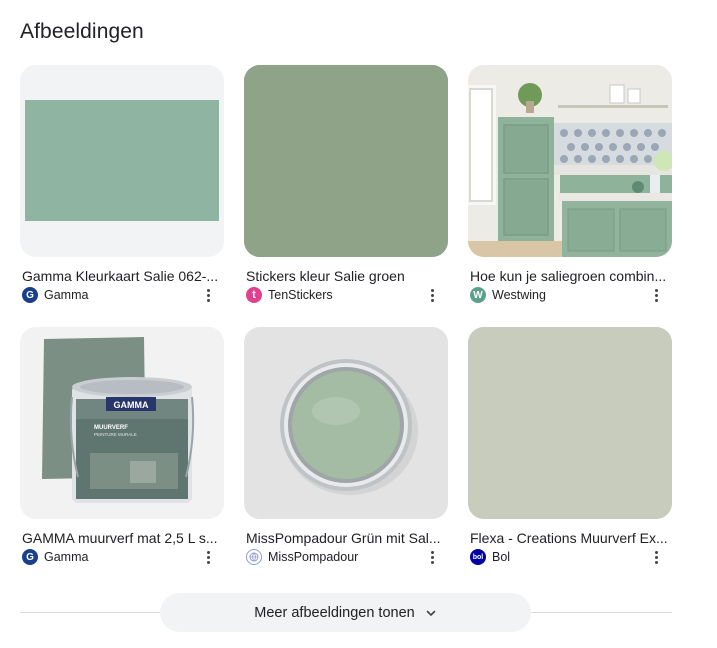 This screenshot has height=648, width=717. Describe the element at coordinates (570, 295) in the screenshot. I see `source-row: W Westwing` at that location.